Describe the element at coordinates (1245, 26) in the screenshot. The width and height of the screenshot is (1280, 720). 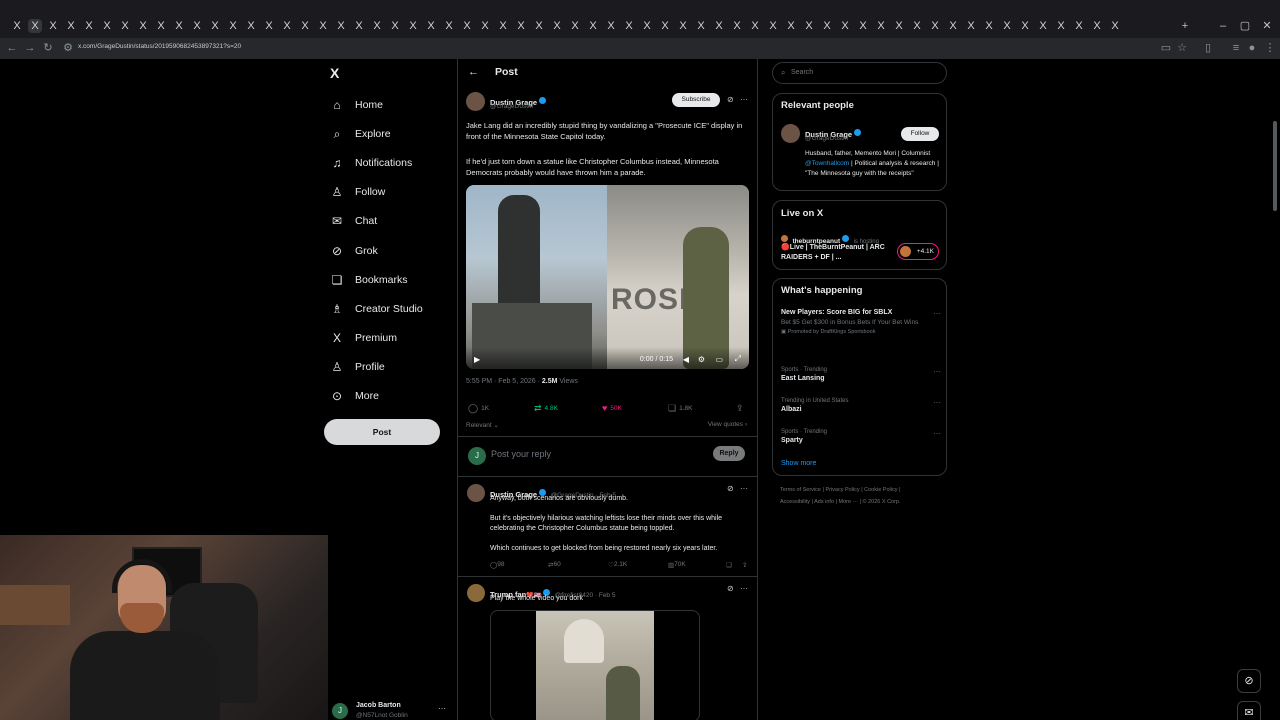
I see `maximize-button: ▢` at that location.